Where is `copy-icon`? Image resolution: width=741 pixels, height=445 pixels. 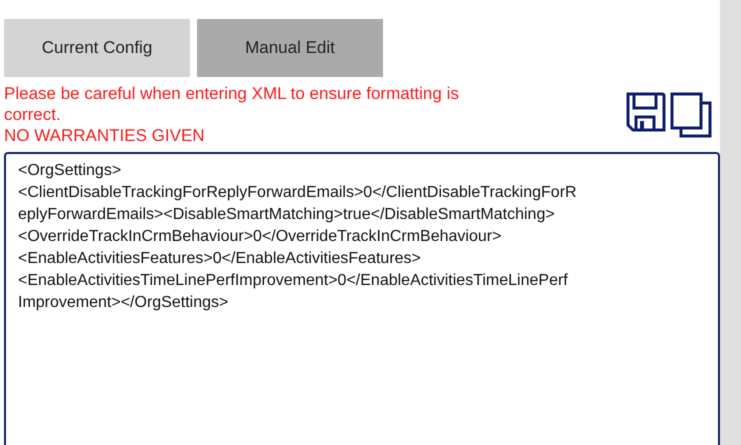 copy-icon is located at coordinates (691, 115).